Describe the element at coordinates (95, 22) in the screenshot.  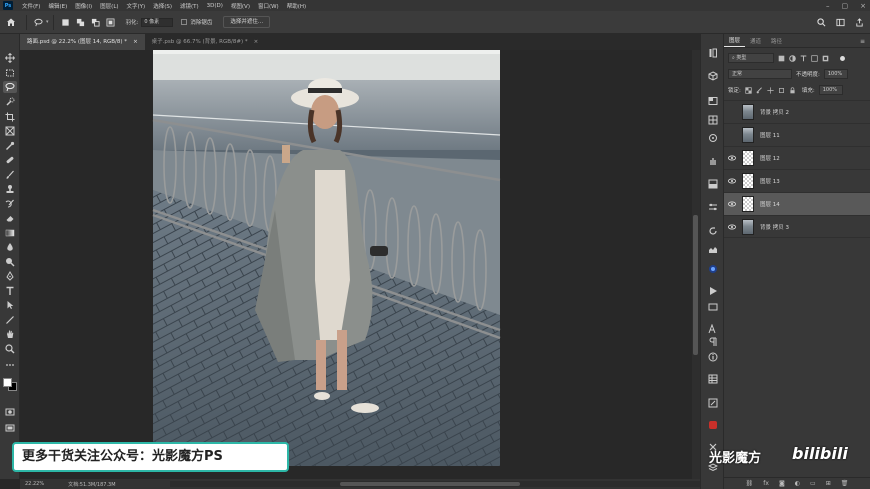
I see `subtract-selection-icon` at that location.